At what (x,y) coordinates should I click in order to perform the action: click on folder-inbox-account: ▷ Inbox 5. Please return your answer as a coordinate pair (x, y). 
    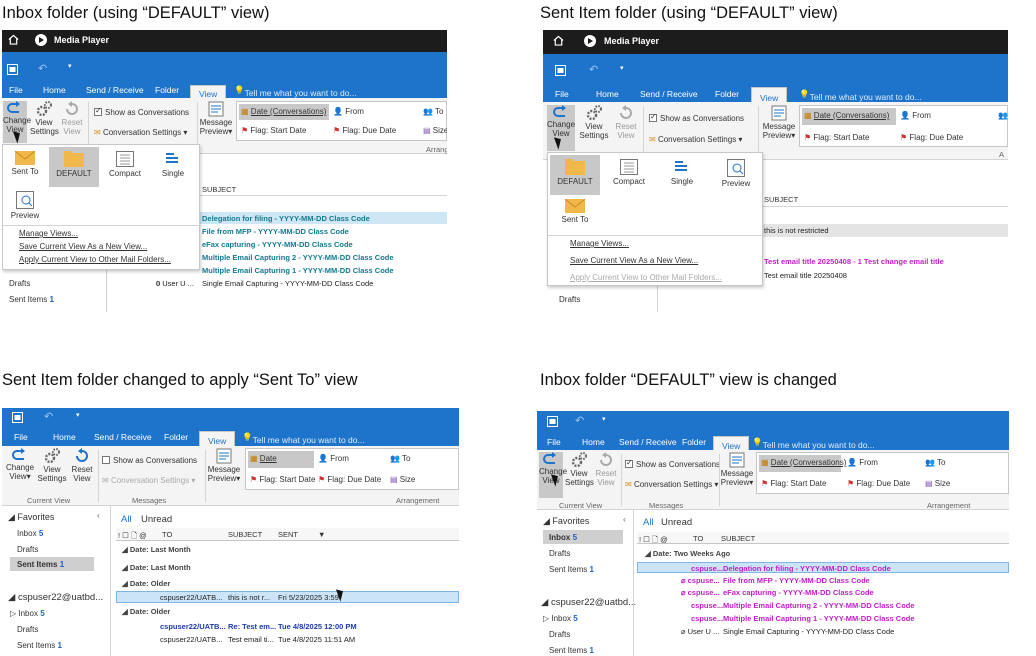
    Looking at the image, I should click on (560, 618).